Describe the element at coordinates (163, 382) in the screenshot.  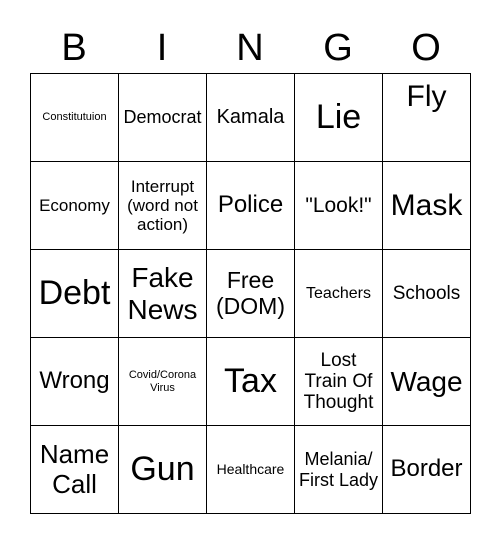
I see `bingo-cell: Covid/Corona Virus` at that location.